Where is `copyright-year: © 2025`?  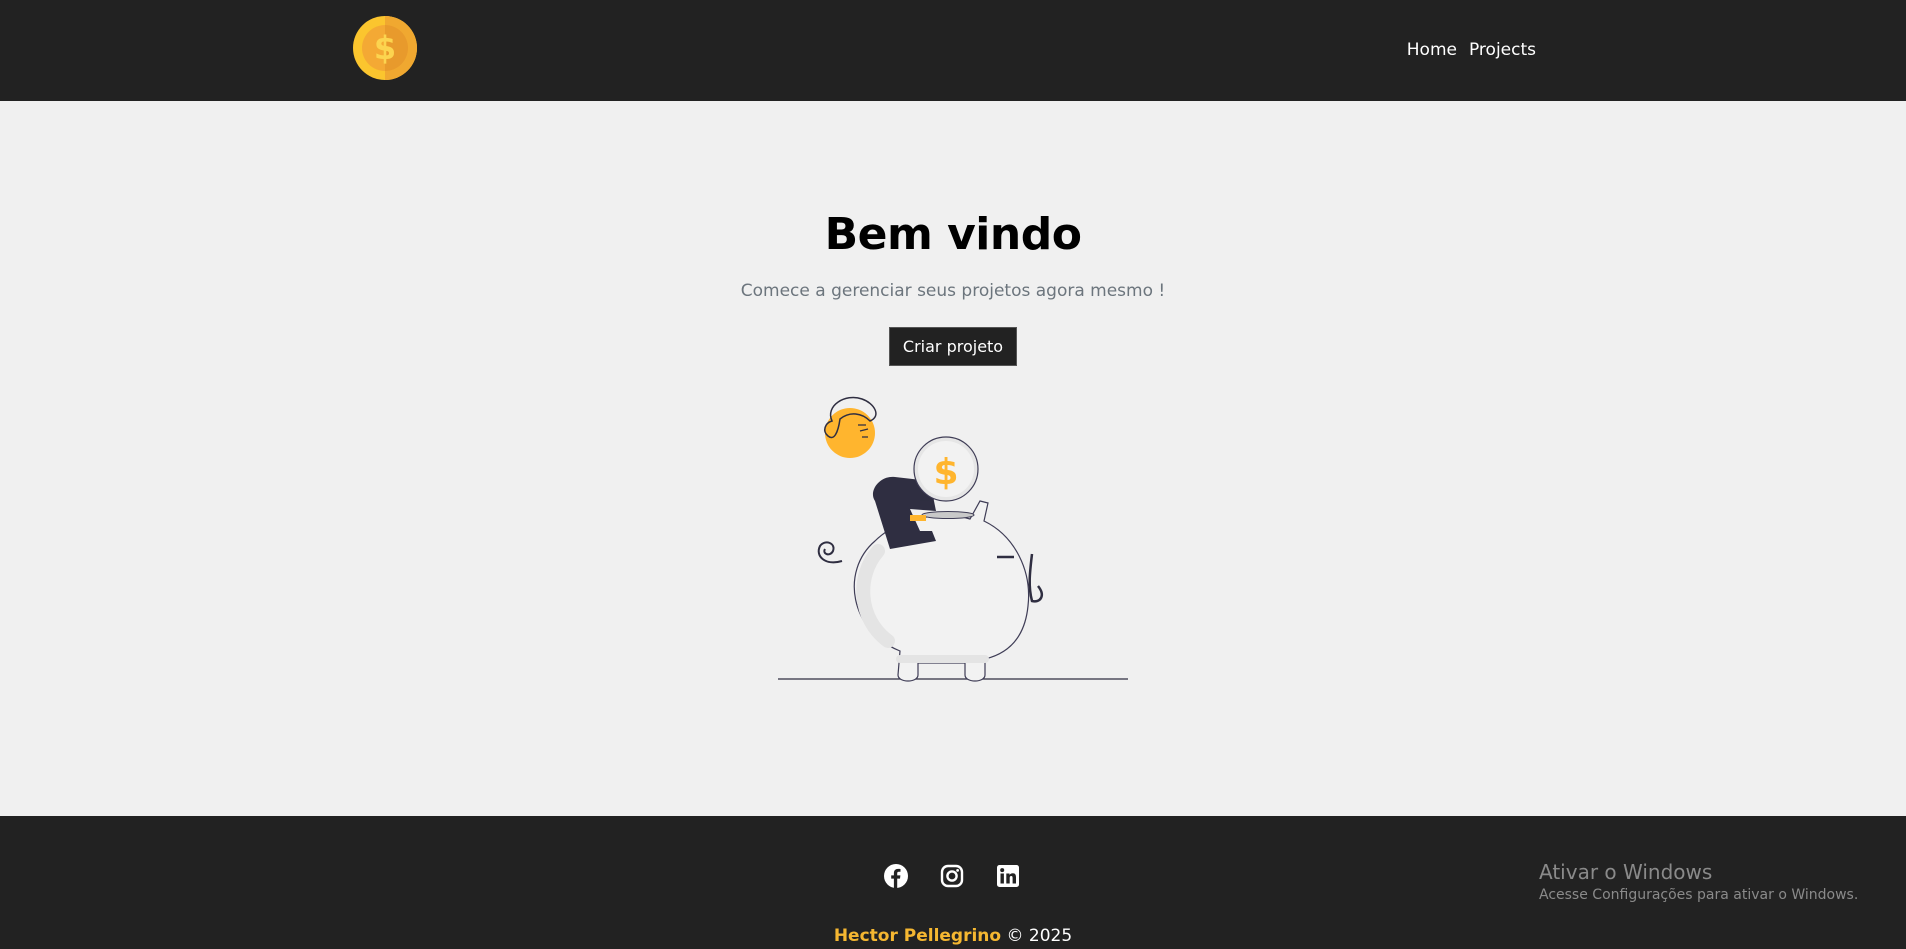
copyright-year: © 2025 is located at coordinates (1039, 936).